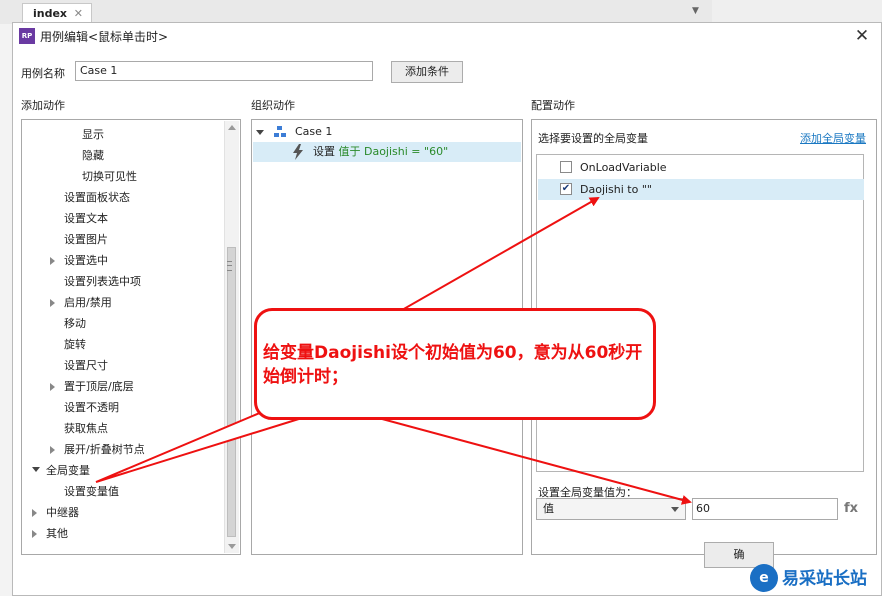 This screenshot has width=882, height=596. Describe the element at coordinates (324, 151) in the screenshot. I see `action-prefix: 设置` at that location.